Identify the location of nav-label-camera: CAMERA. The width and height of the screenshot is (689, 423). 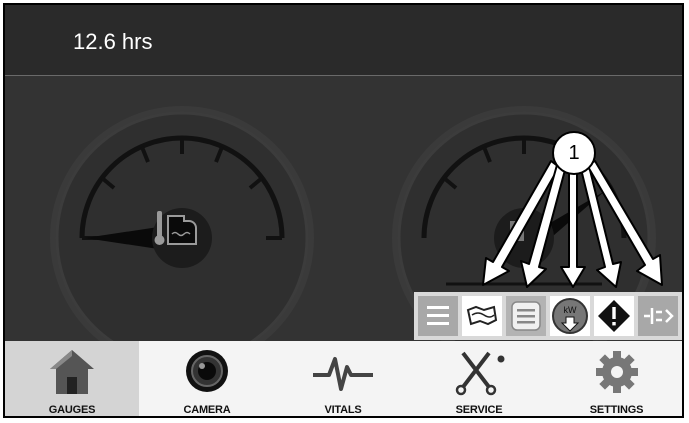
(207, 410).